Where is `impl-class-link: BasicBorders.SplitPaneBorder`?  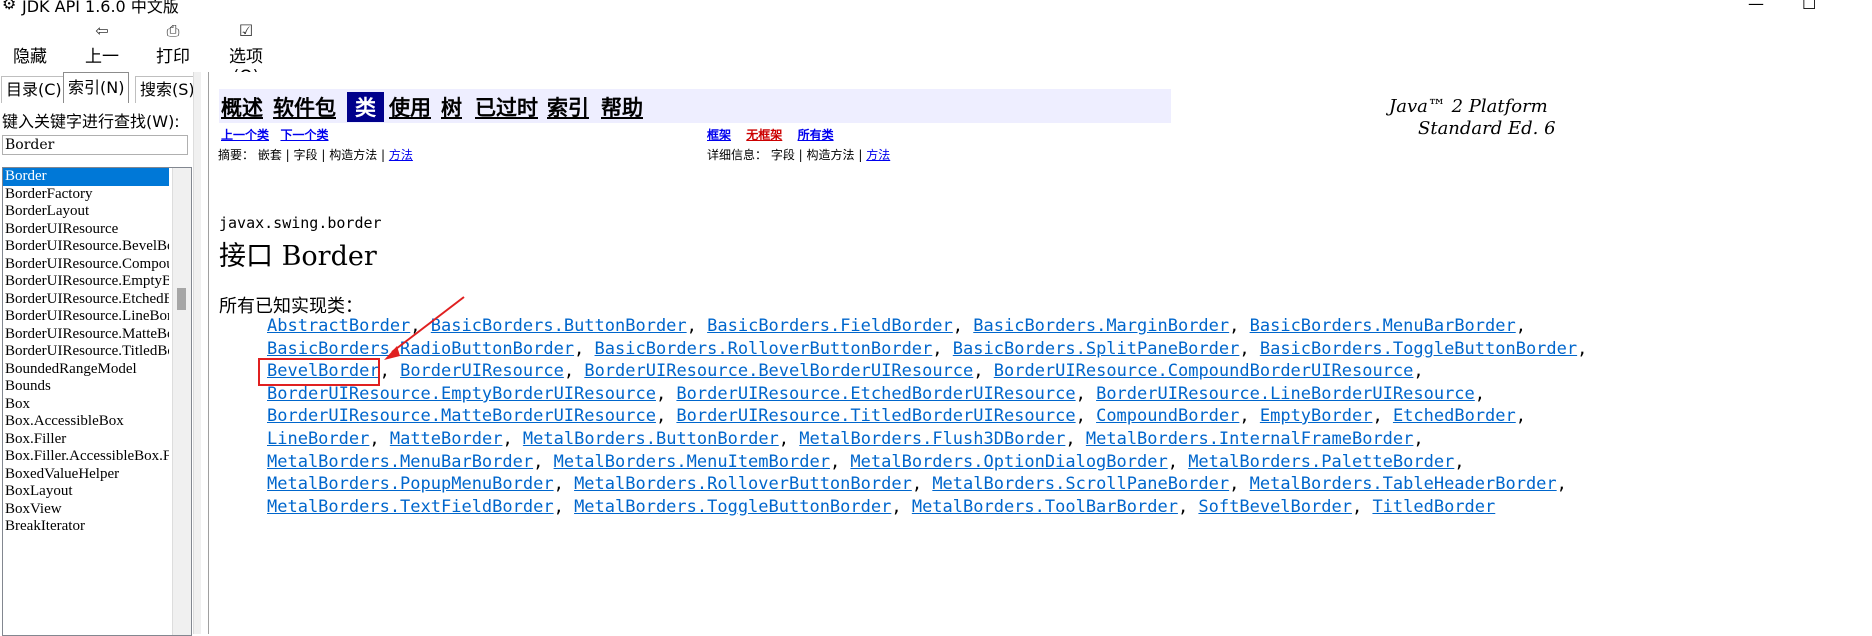 impl-class-link: BasicBorders.SplitPaneBorder is located at coordinates (1096, 349).